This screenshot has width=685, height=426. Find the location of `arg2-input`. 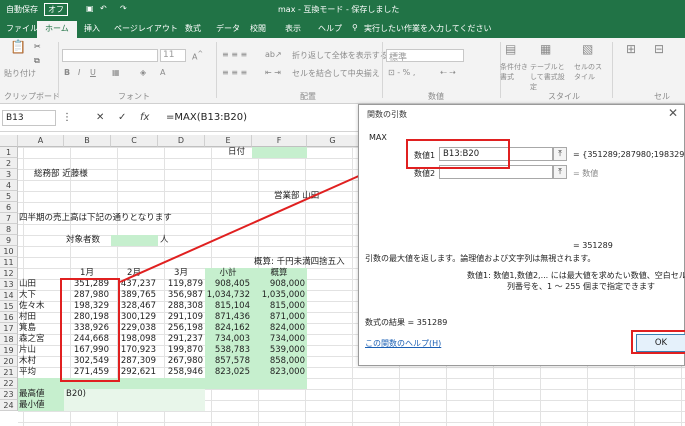

arg2-input is located at coordinates (496, 172).